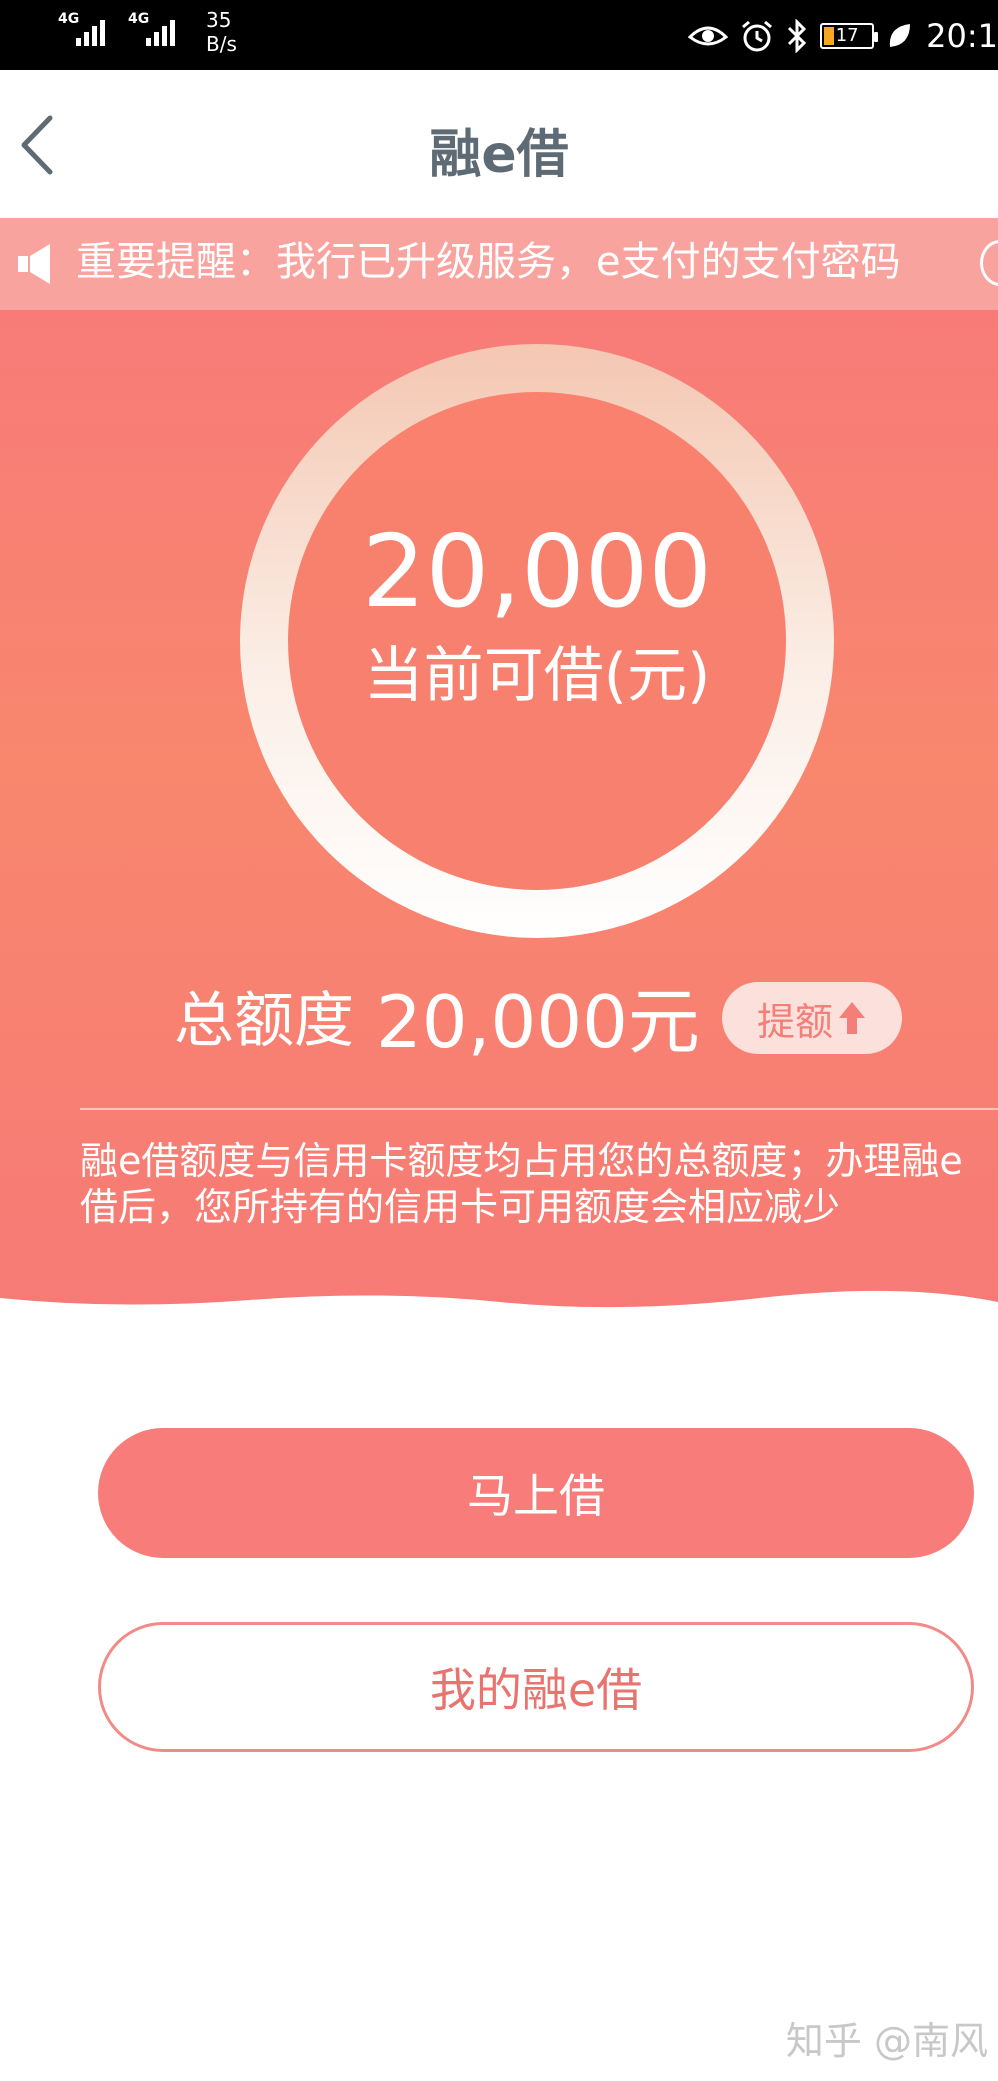 The image size is (998, 2081). I want to click on status-left: 4G 4G 35 B/s, so click(147, 32).